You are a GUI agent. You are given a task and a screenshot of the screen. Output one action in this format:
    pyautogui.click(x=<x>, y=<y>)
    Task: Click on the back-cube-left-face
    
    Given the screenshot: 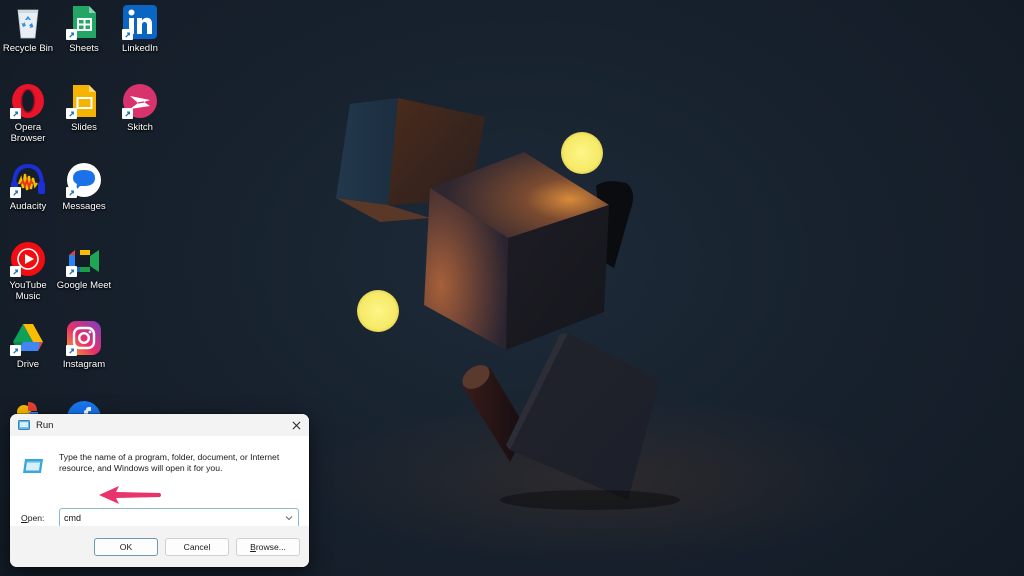 What is the action you would take?
    pyautogui.click(x=367, y=151)
    